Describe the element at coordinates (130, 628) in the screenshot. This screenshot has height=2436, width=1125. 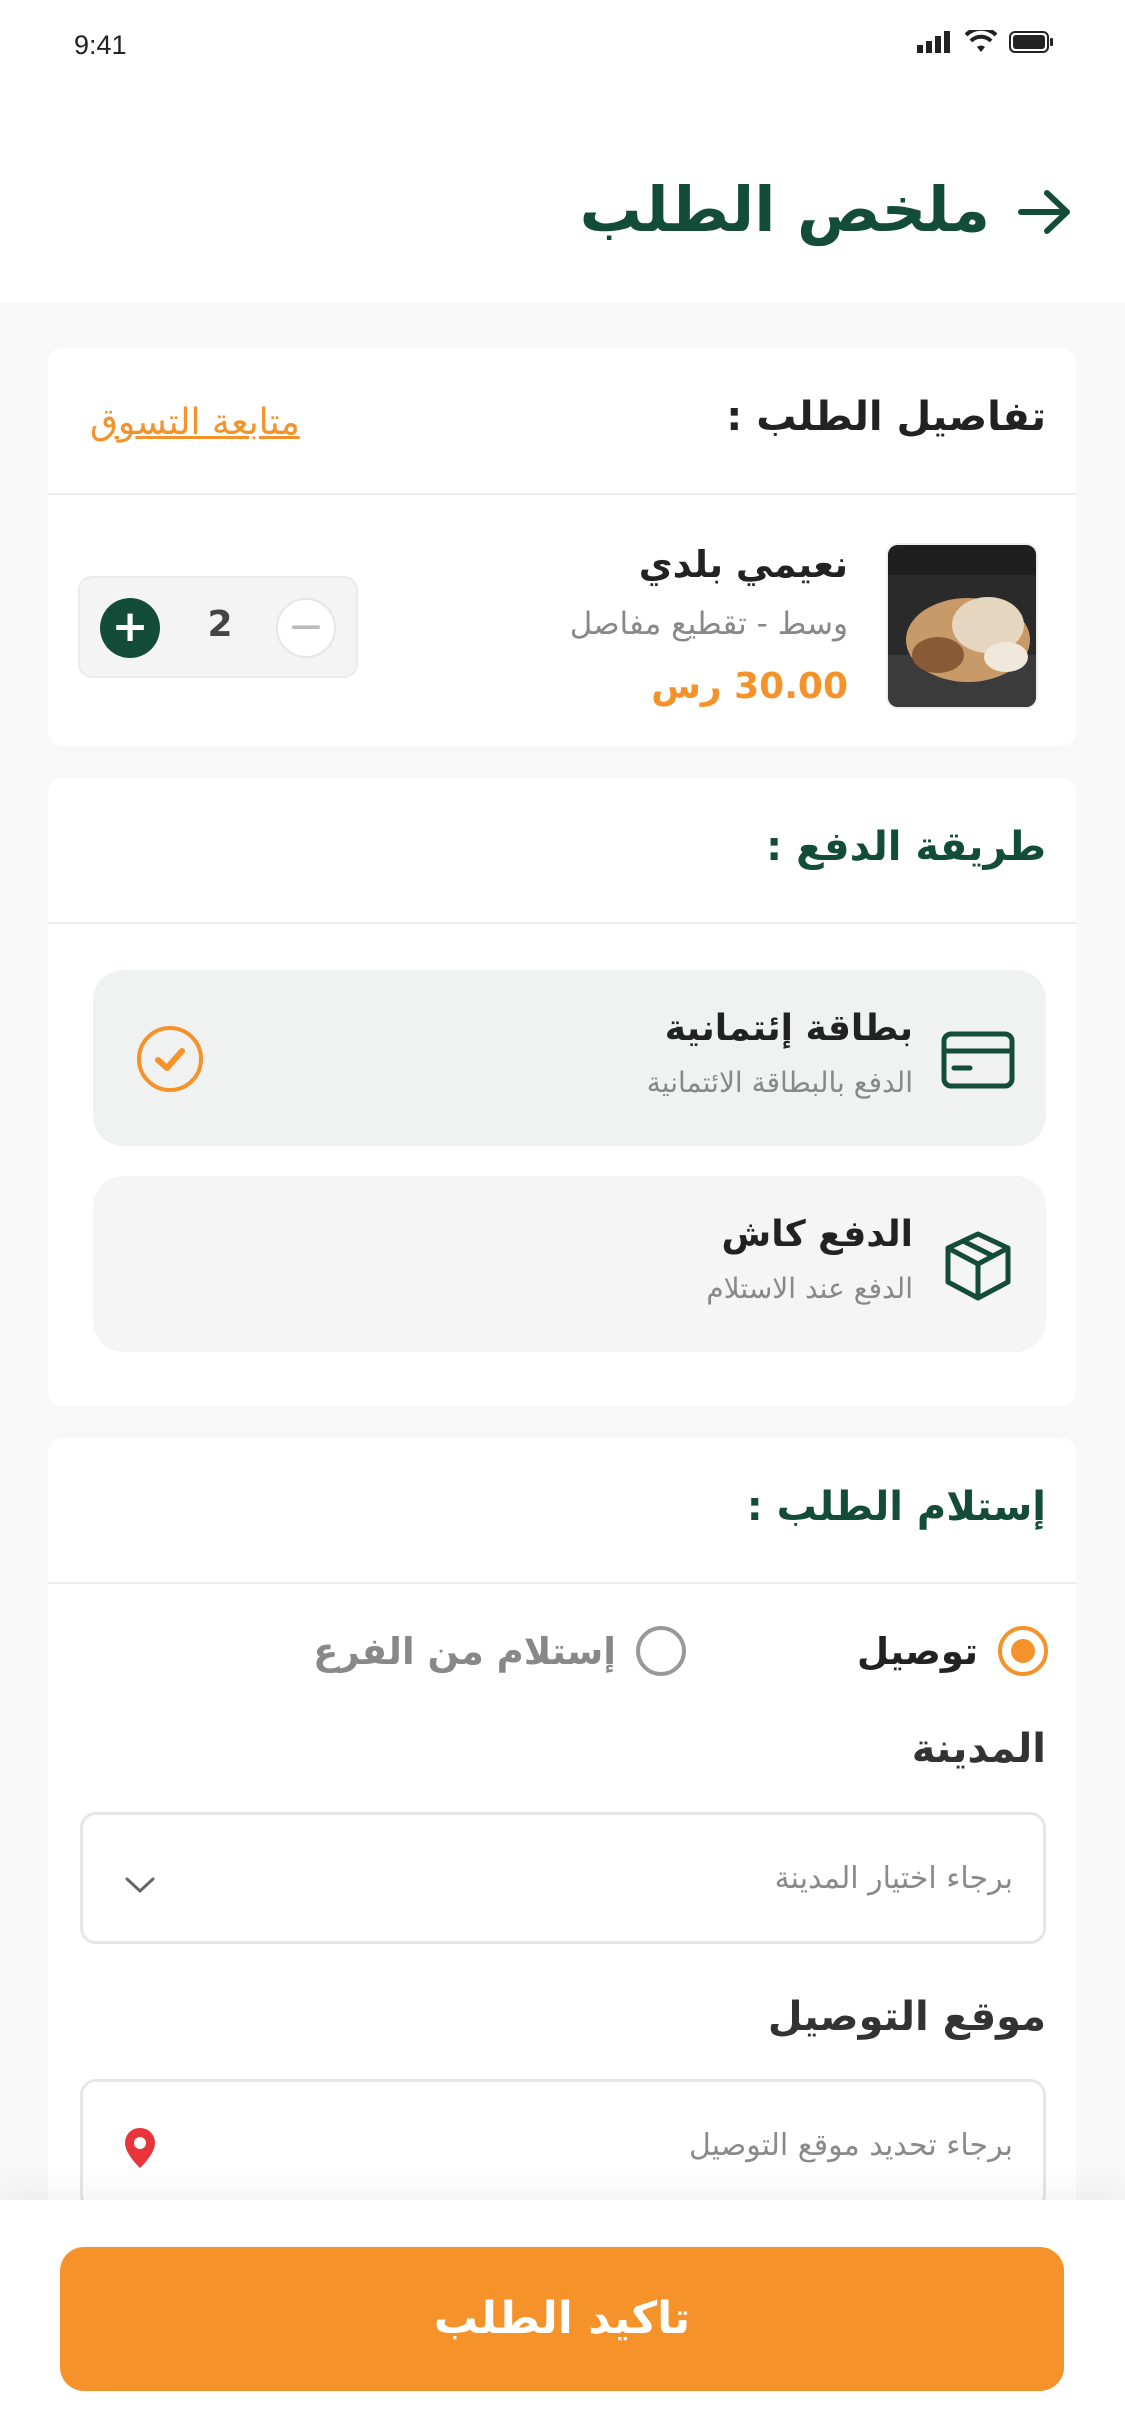
I see `increase-quantity-button: +` at that location.